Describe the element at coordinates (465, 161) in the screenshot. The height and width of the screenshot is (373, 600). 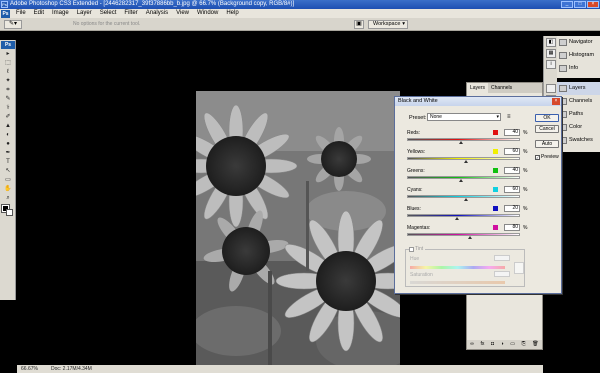
I see `yellows-slider-thumb` at that location.